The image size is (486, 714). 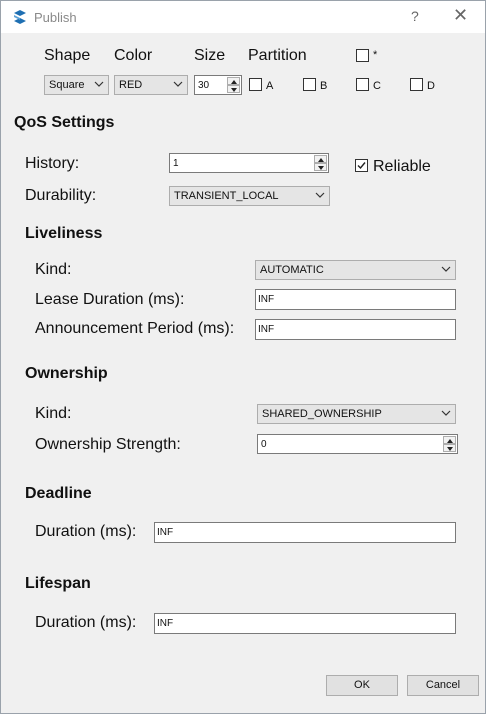 I want to click on shape-label: Shape, so click(x=67, y=55).